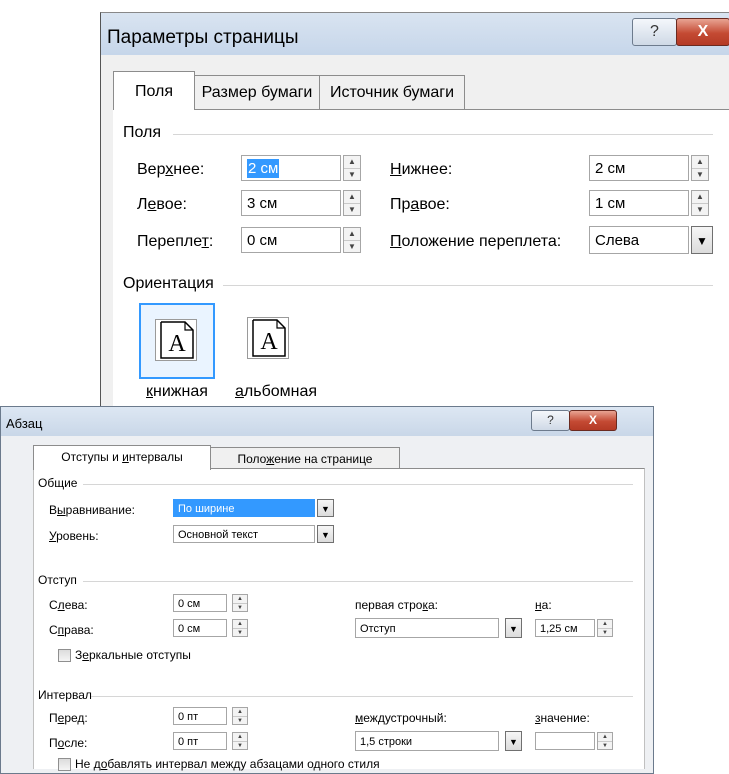 The height and width of the screenshot is (774, 729). Describe the element at coordinates (177, 391) in the screenshot. I see `portrait-label: книжная` at that location.